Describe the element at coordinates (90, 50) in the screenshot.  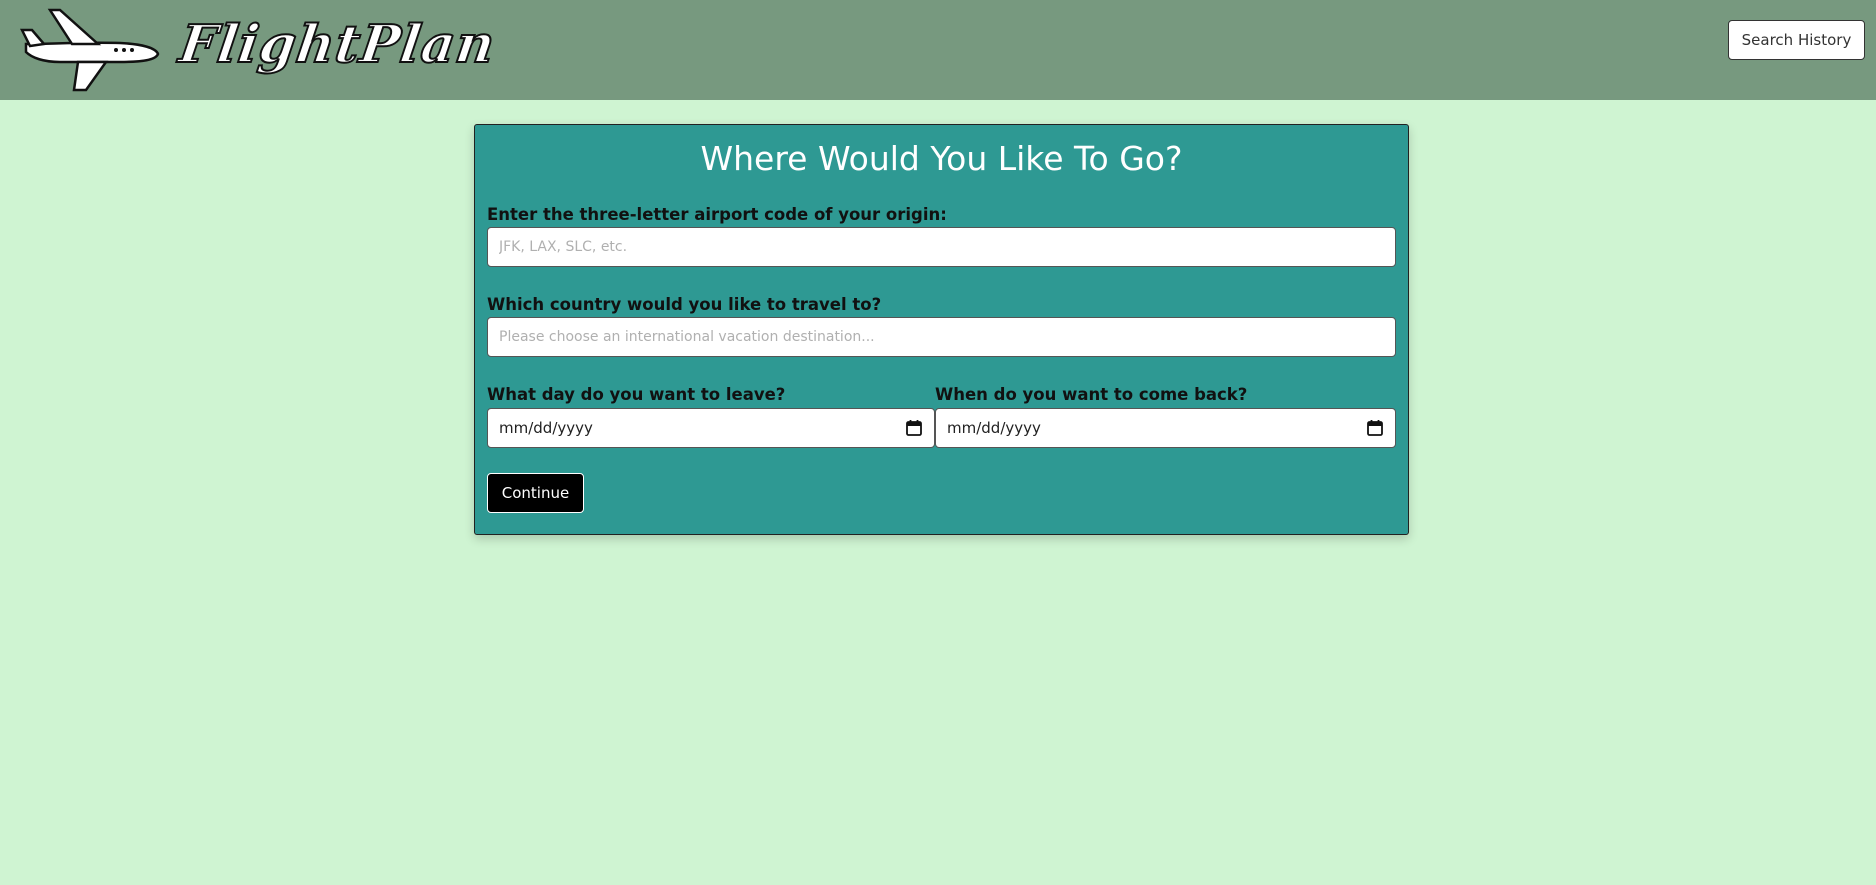
I see `airplane-icon` at that location.